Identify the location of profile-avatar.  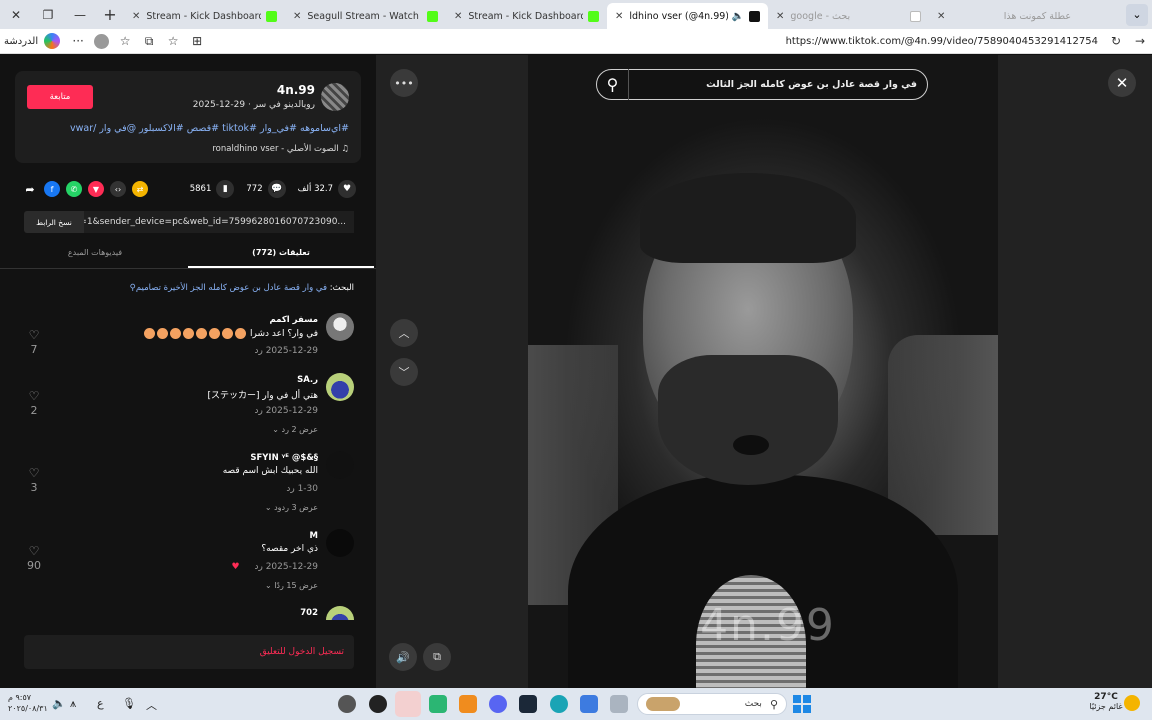
(102, 41).